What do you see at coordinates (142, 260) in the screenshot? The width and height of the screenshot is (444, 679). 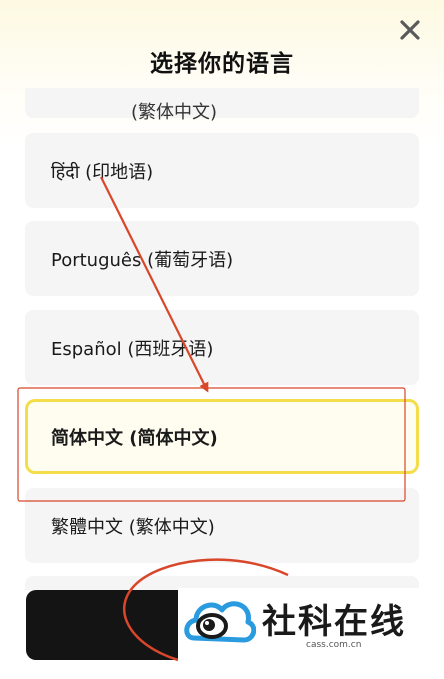 I see `language-option-label: Português (葡萄牙语)` at bounding box center [142, 260].